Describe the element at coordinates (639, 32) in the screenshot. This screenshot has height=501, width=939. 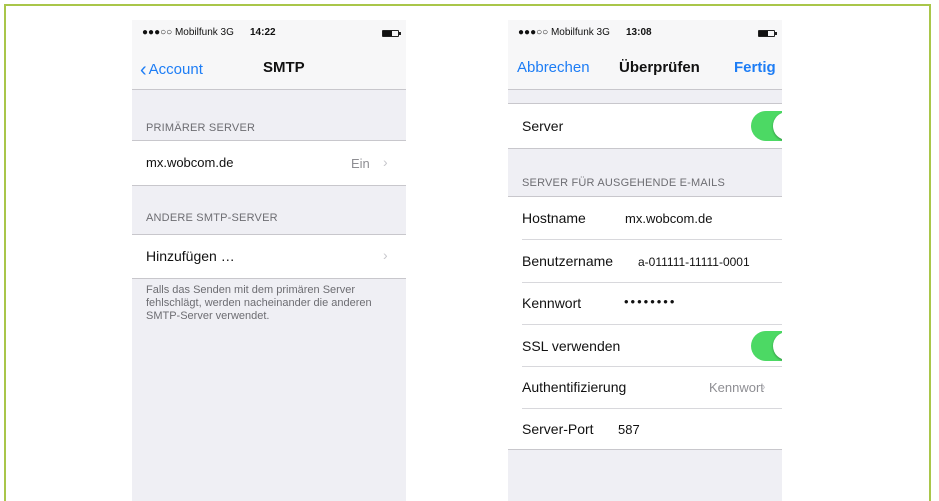
I see `status-time: 13:08` at that location.